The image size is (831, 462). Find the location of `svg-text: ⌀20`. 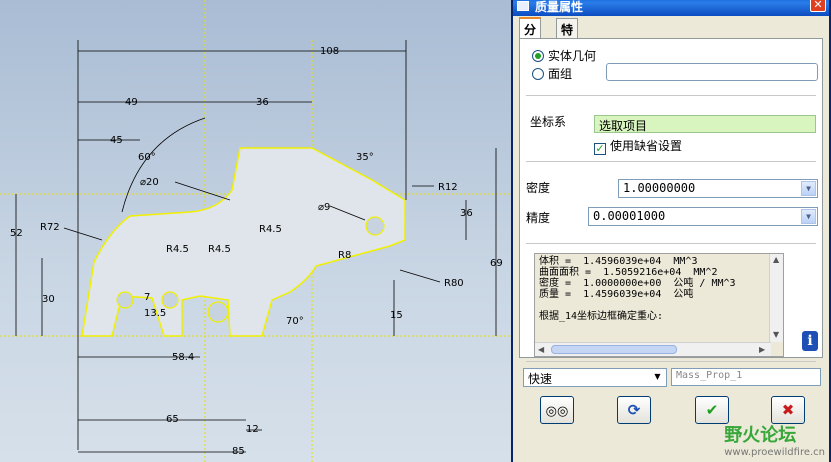

svg-text: ⌀20 is located at coordinates (149, 182).